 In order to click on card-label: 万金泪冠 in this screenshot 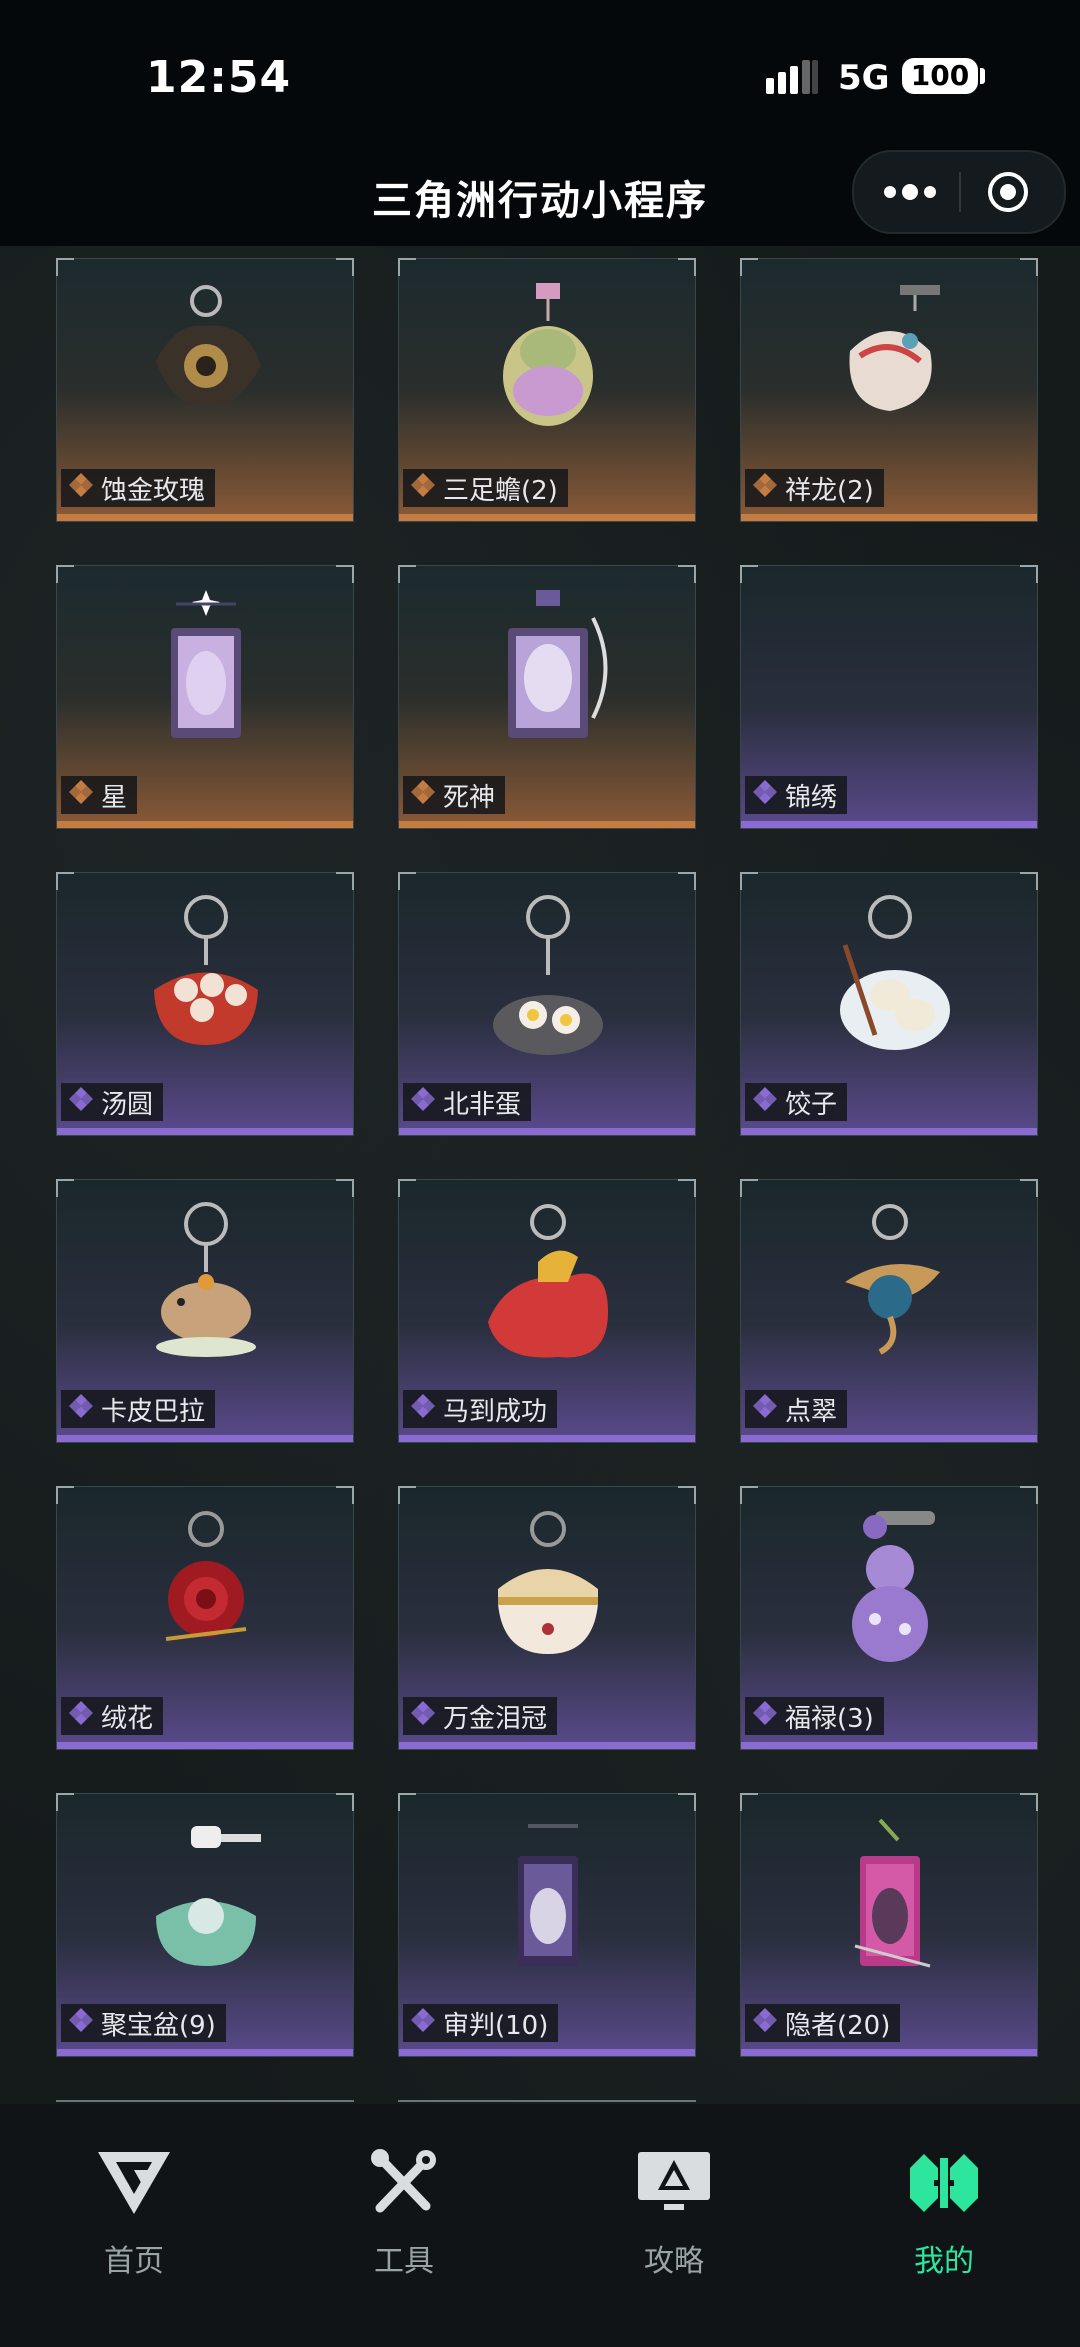, I will do `click(480, 1716)`.